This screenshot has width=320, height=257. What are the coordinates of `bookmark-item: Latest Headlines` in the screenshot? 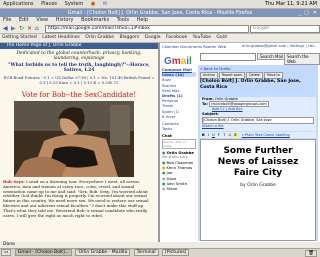 It's located at (61, 38).